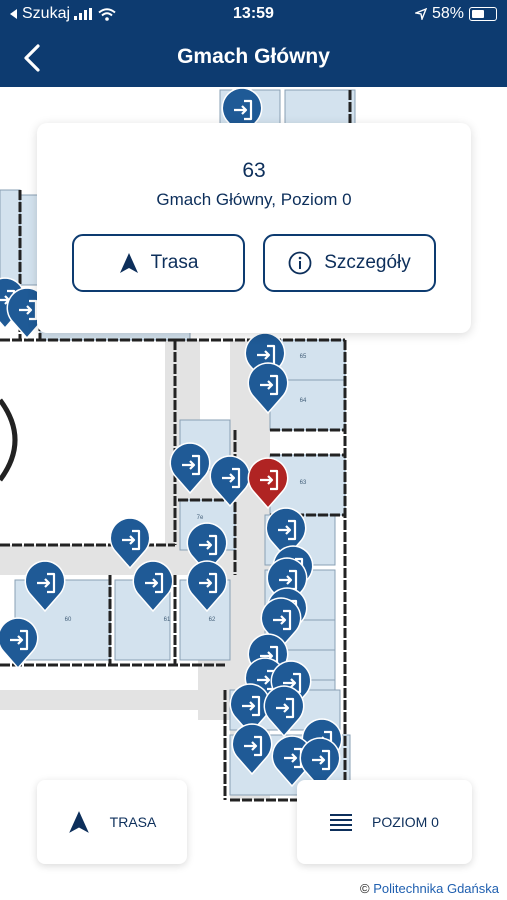  Describe the element at coordinates (68, 620) in the screenshot. I see `room-number-label: 60` at that location.